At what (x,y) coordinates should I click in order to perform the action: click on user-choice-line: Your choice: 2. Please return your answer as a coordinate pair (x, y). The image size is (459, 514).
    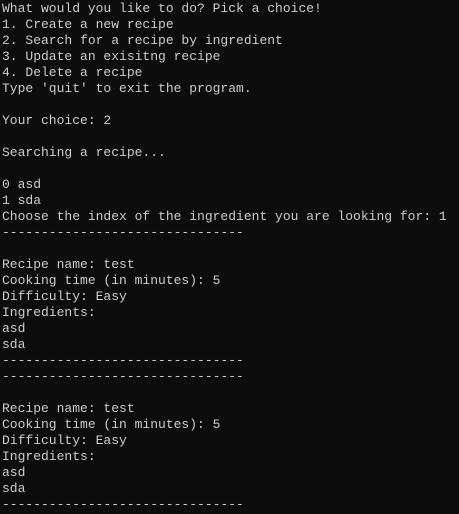
    Looking at the image, I should click on (57, 120).